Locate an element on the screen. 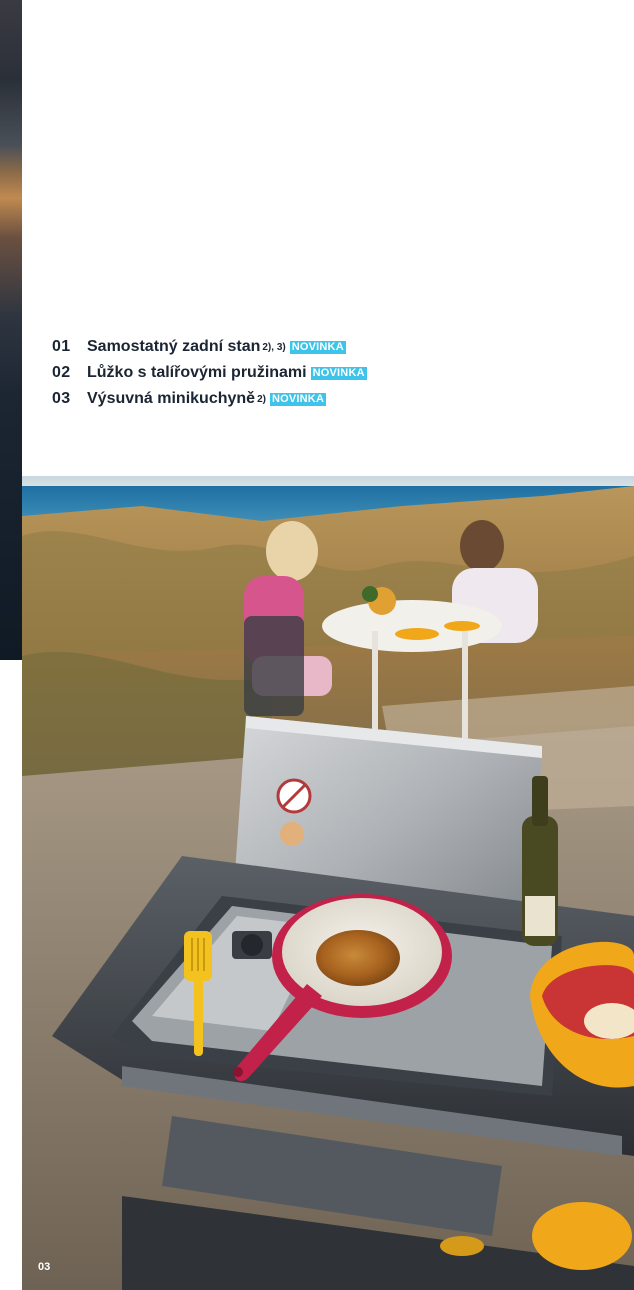 The width and height of the screenshot is (634, 1290). feature-item-02: 02 Lůžko s talířovými pružinami NOVINKA is located at coordinates (209, 377).